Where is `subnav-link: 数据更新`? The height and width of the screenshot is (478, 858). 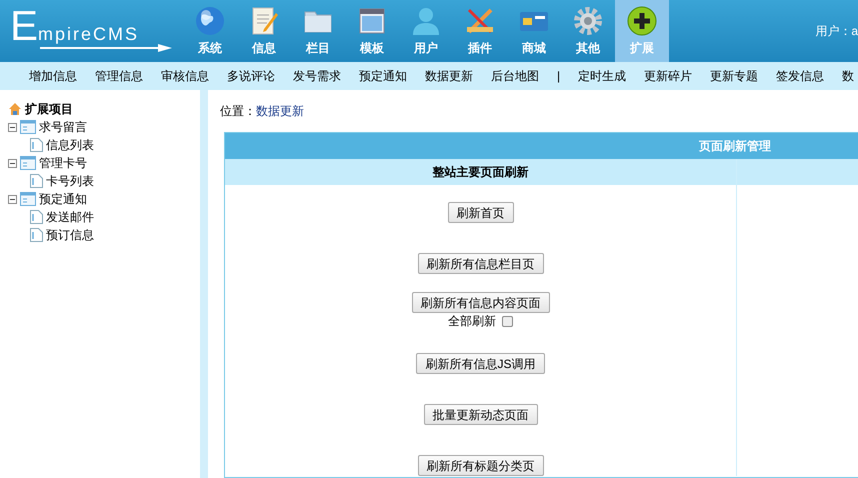 subnav-link: 数据更新 is located at coordinates (449, 76).